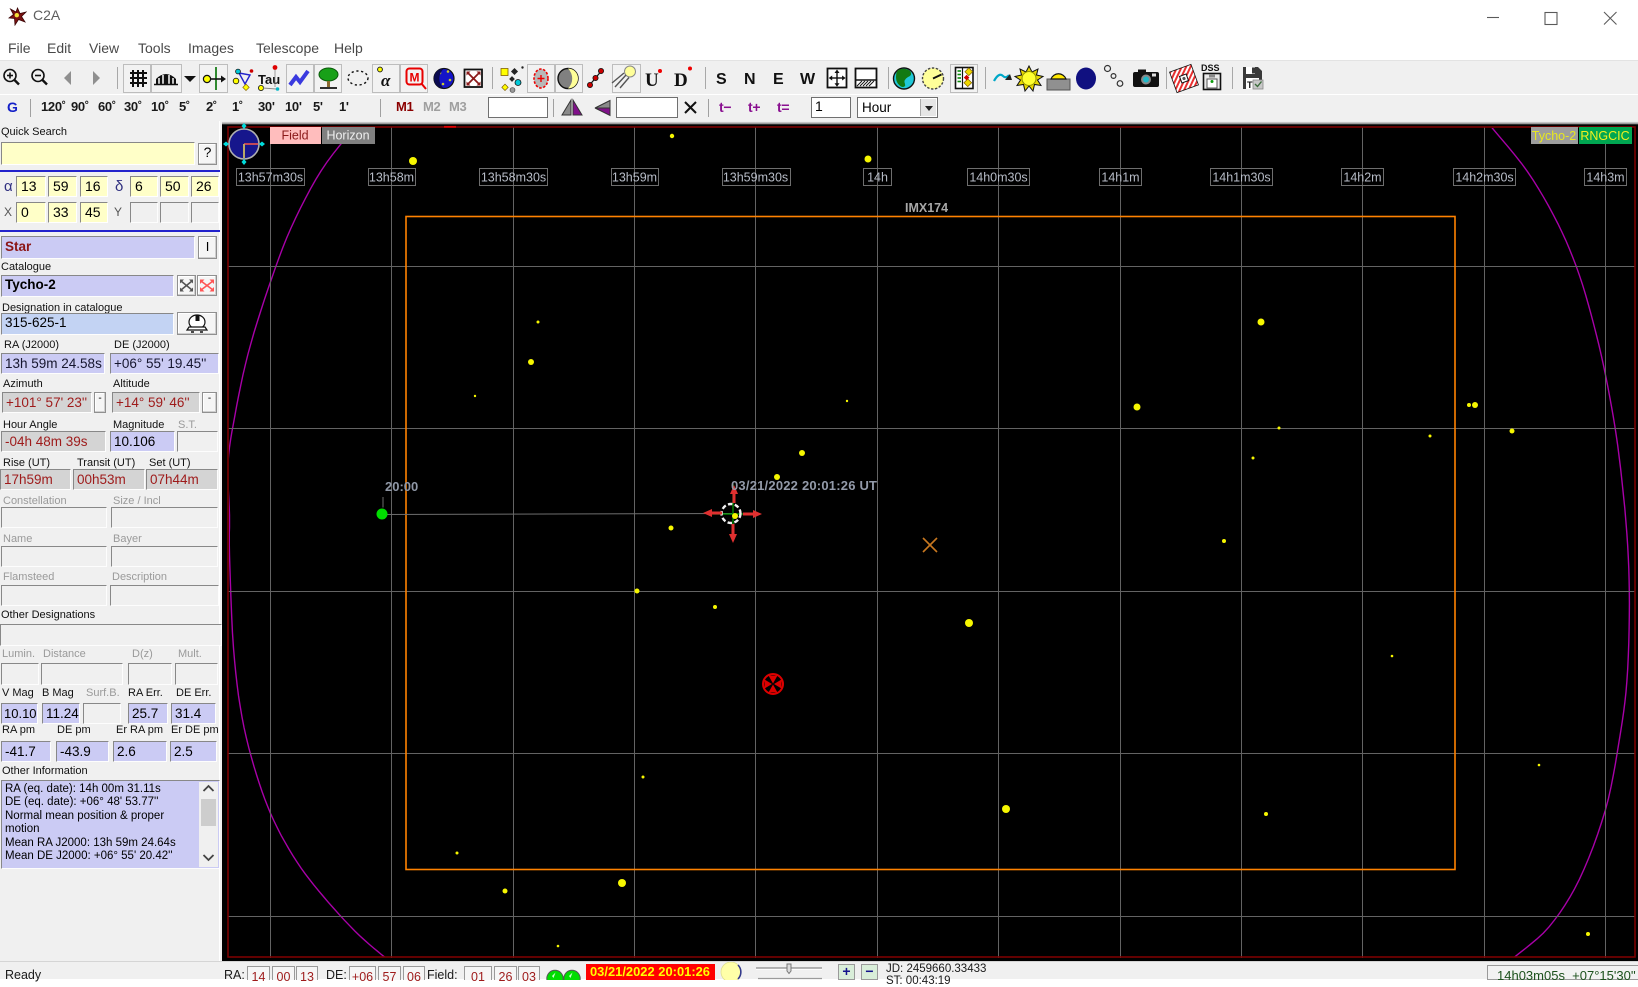 This screenshot has width=1638, height=987. Describe the element at coordinates (1241, 178) in the screenshot. I see `svg-text: 14h1m30s` at that location.